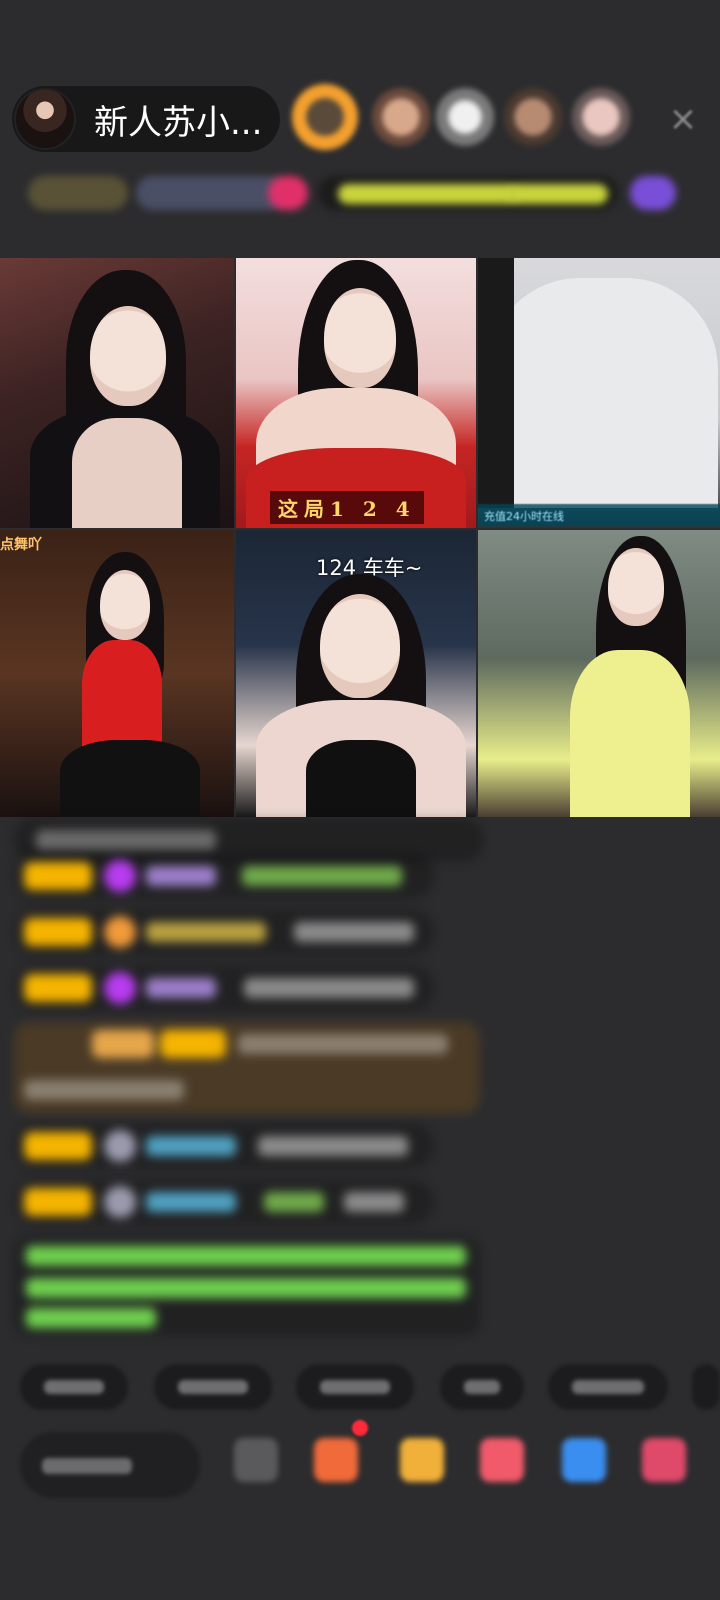 The height and width of the screenshot is (1600, 720). I want to click on gift-box-icon, so click(336, 1460).